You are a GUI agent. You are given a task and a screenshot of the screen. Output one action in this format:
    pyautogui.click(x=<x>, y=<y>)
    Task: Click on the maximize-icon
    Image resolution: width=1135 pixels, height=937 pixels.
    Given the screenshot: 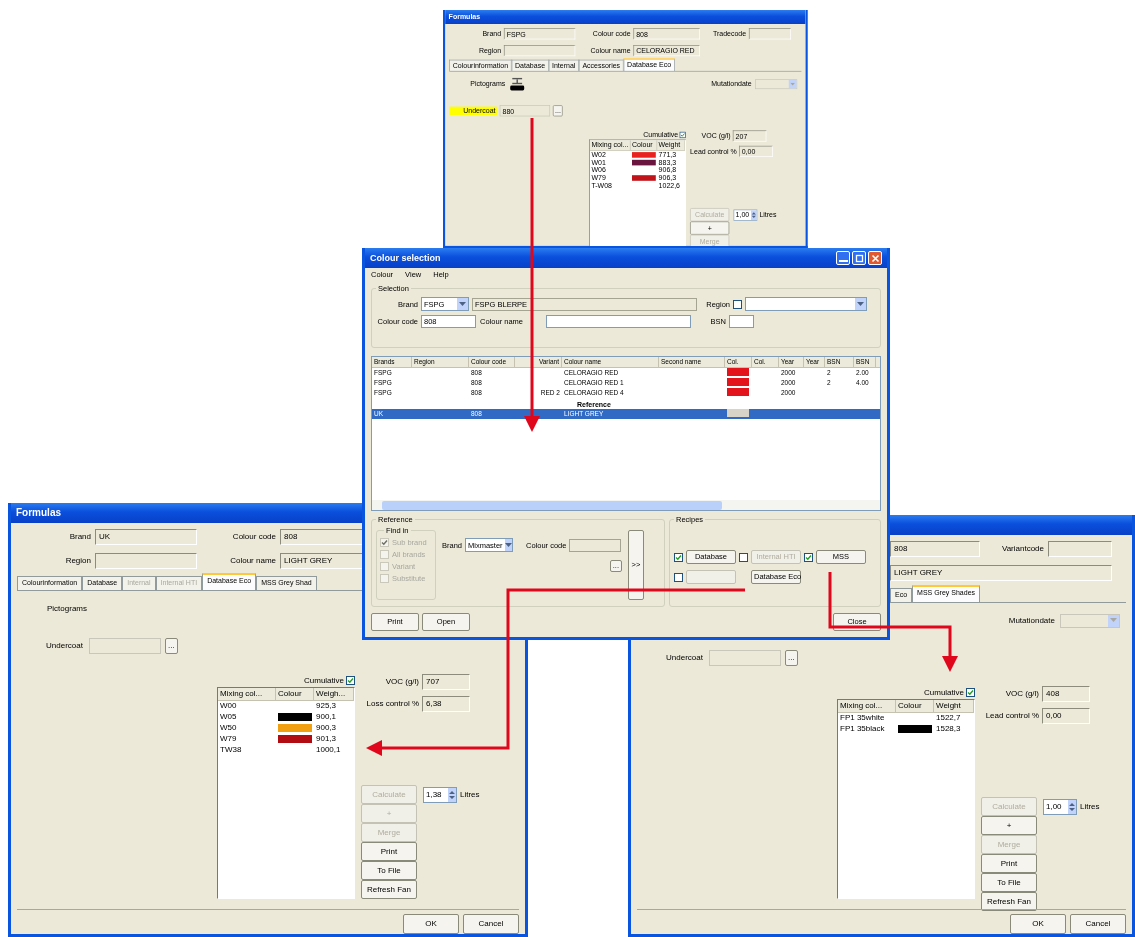 What is the action you would take?
    pyautogui.click(x=859, y=258)
    